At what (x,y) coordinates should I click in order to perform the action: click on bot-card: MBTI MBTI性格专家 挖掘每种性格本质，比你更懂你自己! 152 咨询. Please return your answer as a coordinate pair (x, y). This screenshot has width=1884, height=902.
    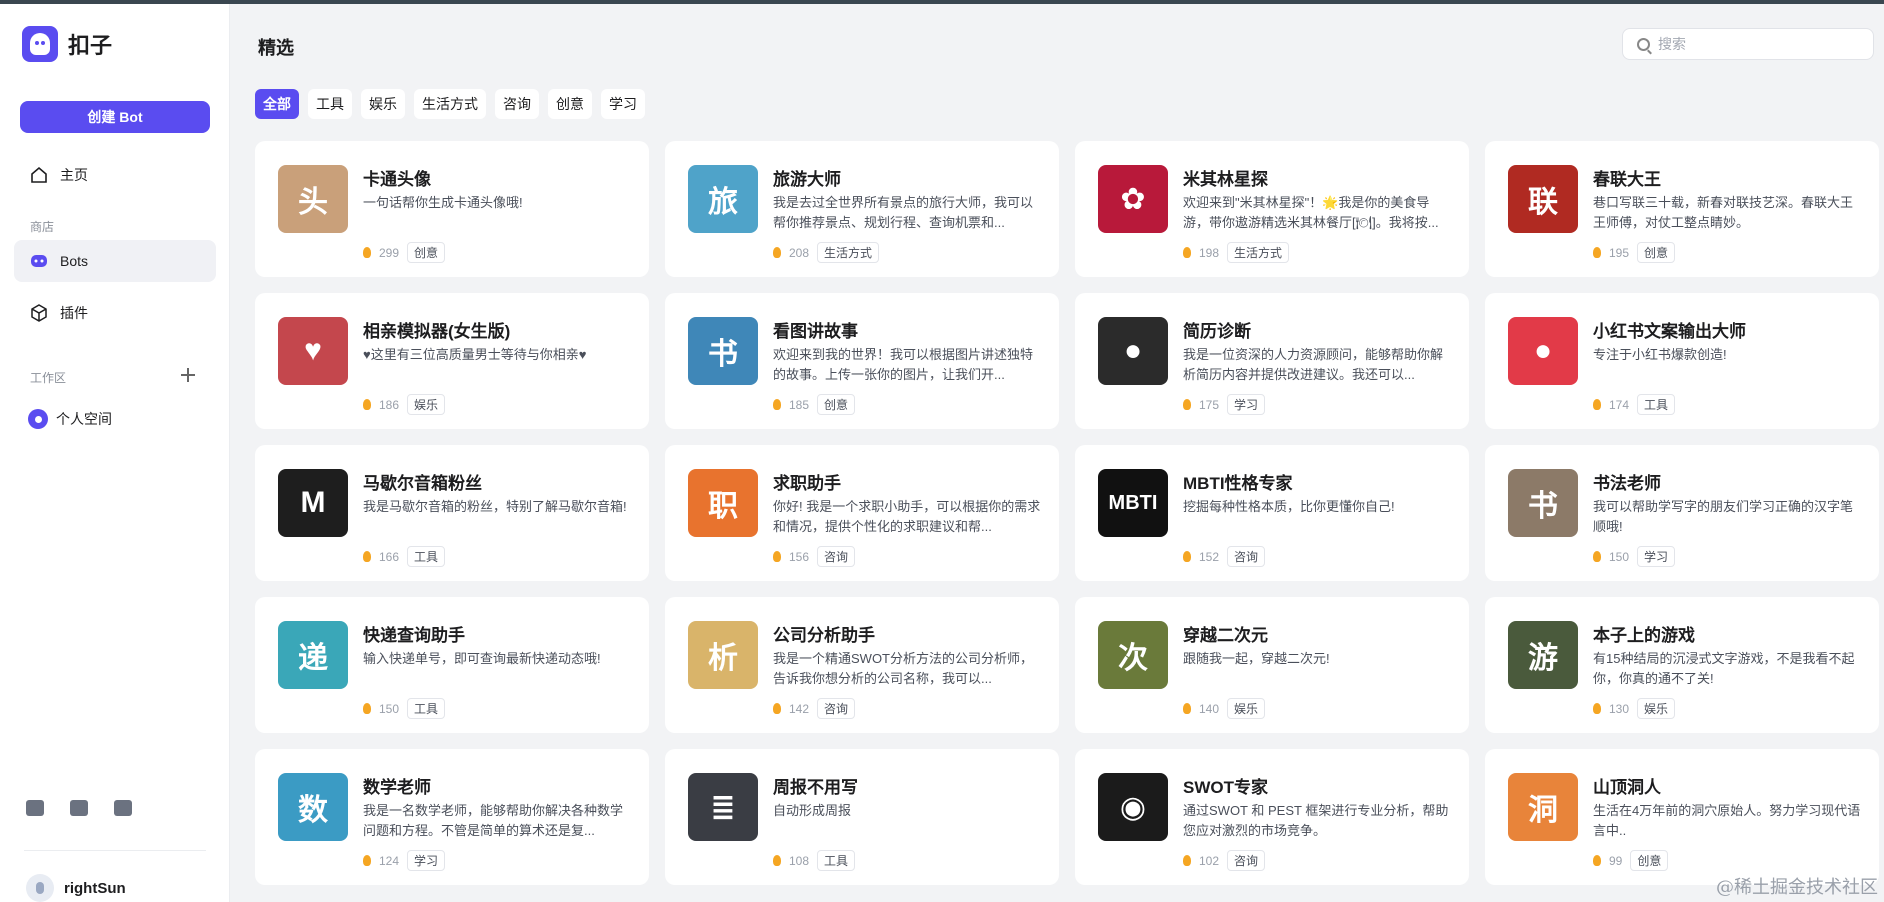
    Looking at the image, I should click on (1272, 513).